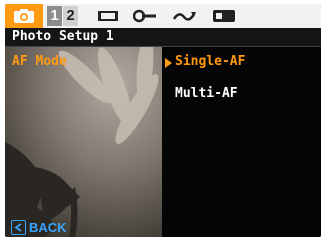 The height and width of the screenshot is (241, 326). What do you see at coordinates (168, 63) in the screenshot?
I see `selection-arrow-icon` at bounding box center [168, 63].